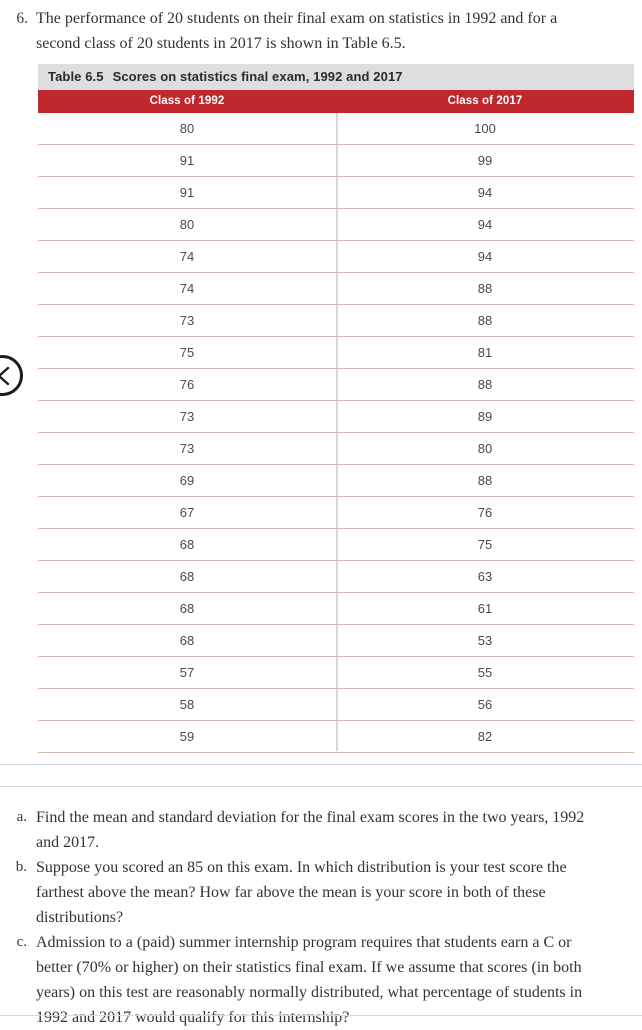 The image size is (642, 1030). Describe the element at coordinates (485, 544) in the screenshot. I see `cell-2017: 75` at that location.